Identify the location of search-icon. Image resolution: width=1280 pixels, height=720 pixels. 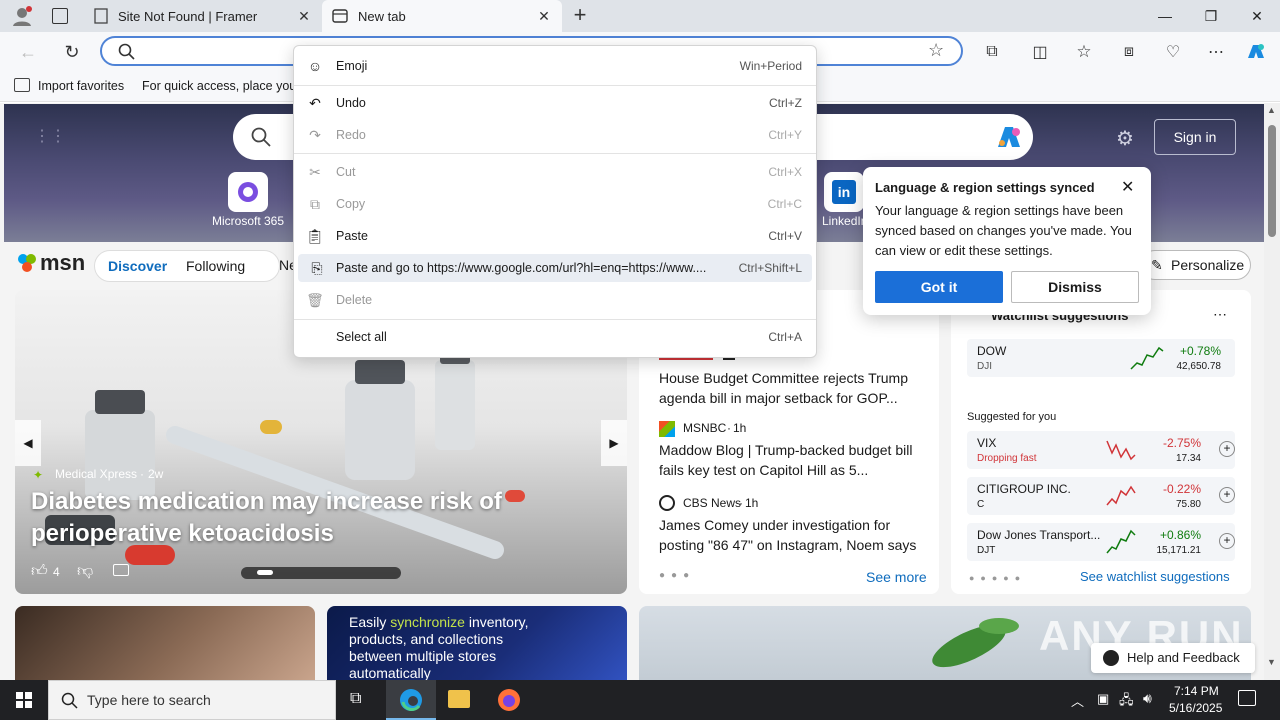
(69, 700).